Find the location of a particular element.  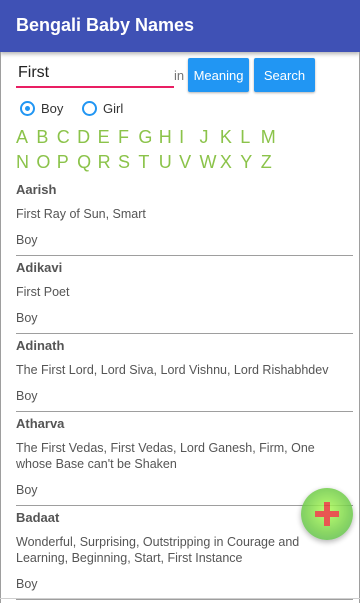

alphabet-letter: H is located at coordinates (169, 137).